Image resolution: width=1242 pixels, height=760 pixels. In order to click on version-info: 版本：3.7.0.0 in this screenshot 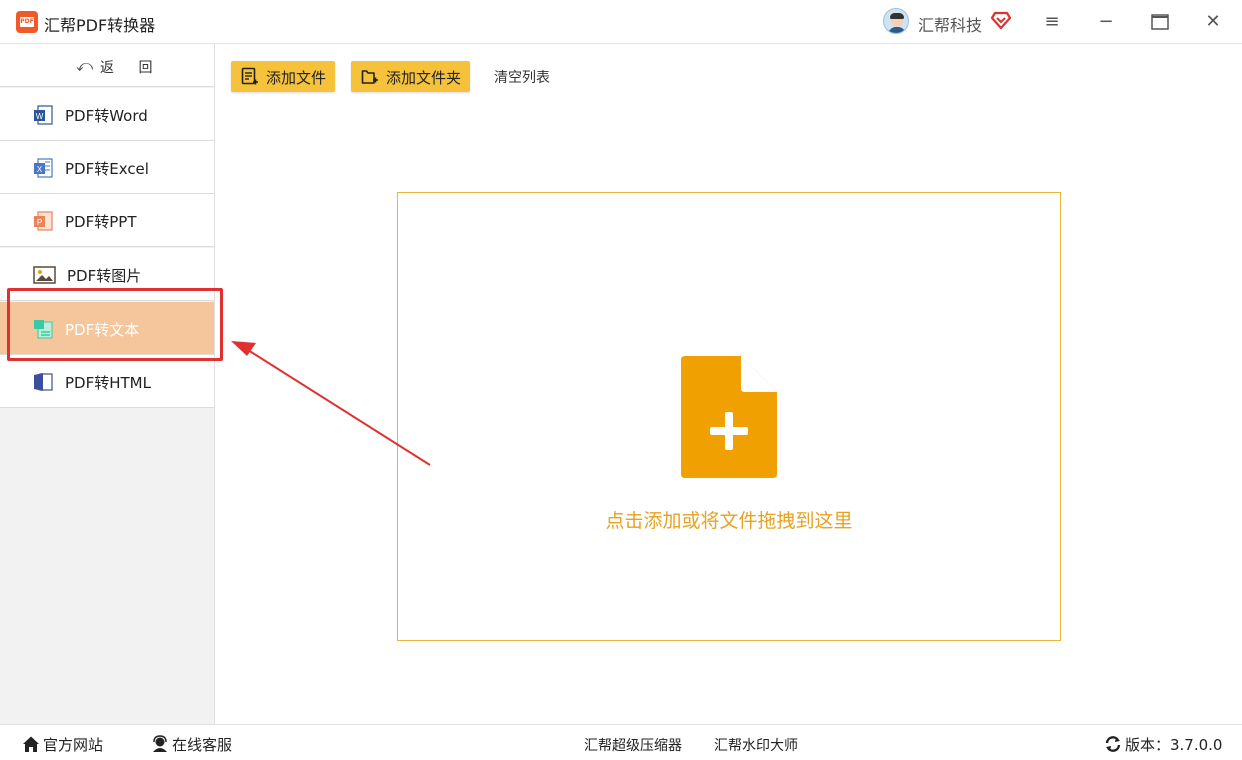, I will do `click(1163, 744)`.